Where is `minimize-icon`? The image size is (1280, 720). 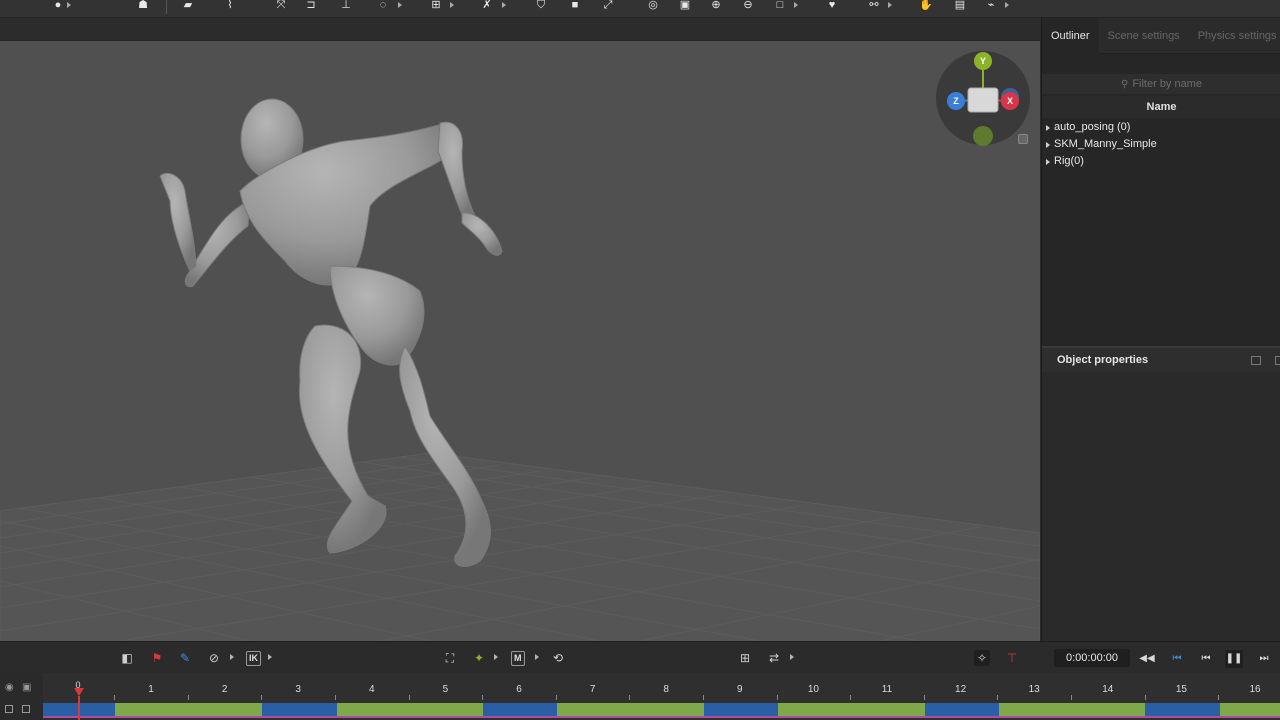 minimize-icon is located at coordinates (1256, 360).